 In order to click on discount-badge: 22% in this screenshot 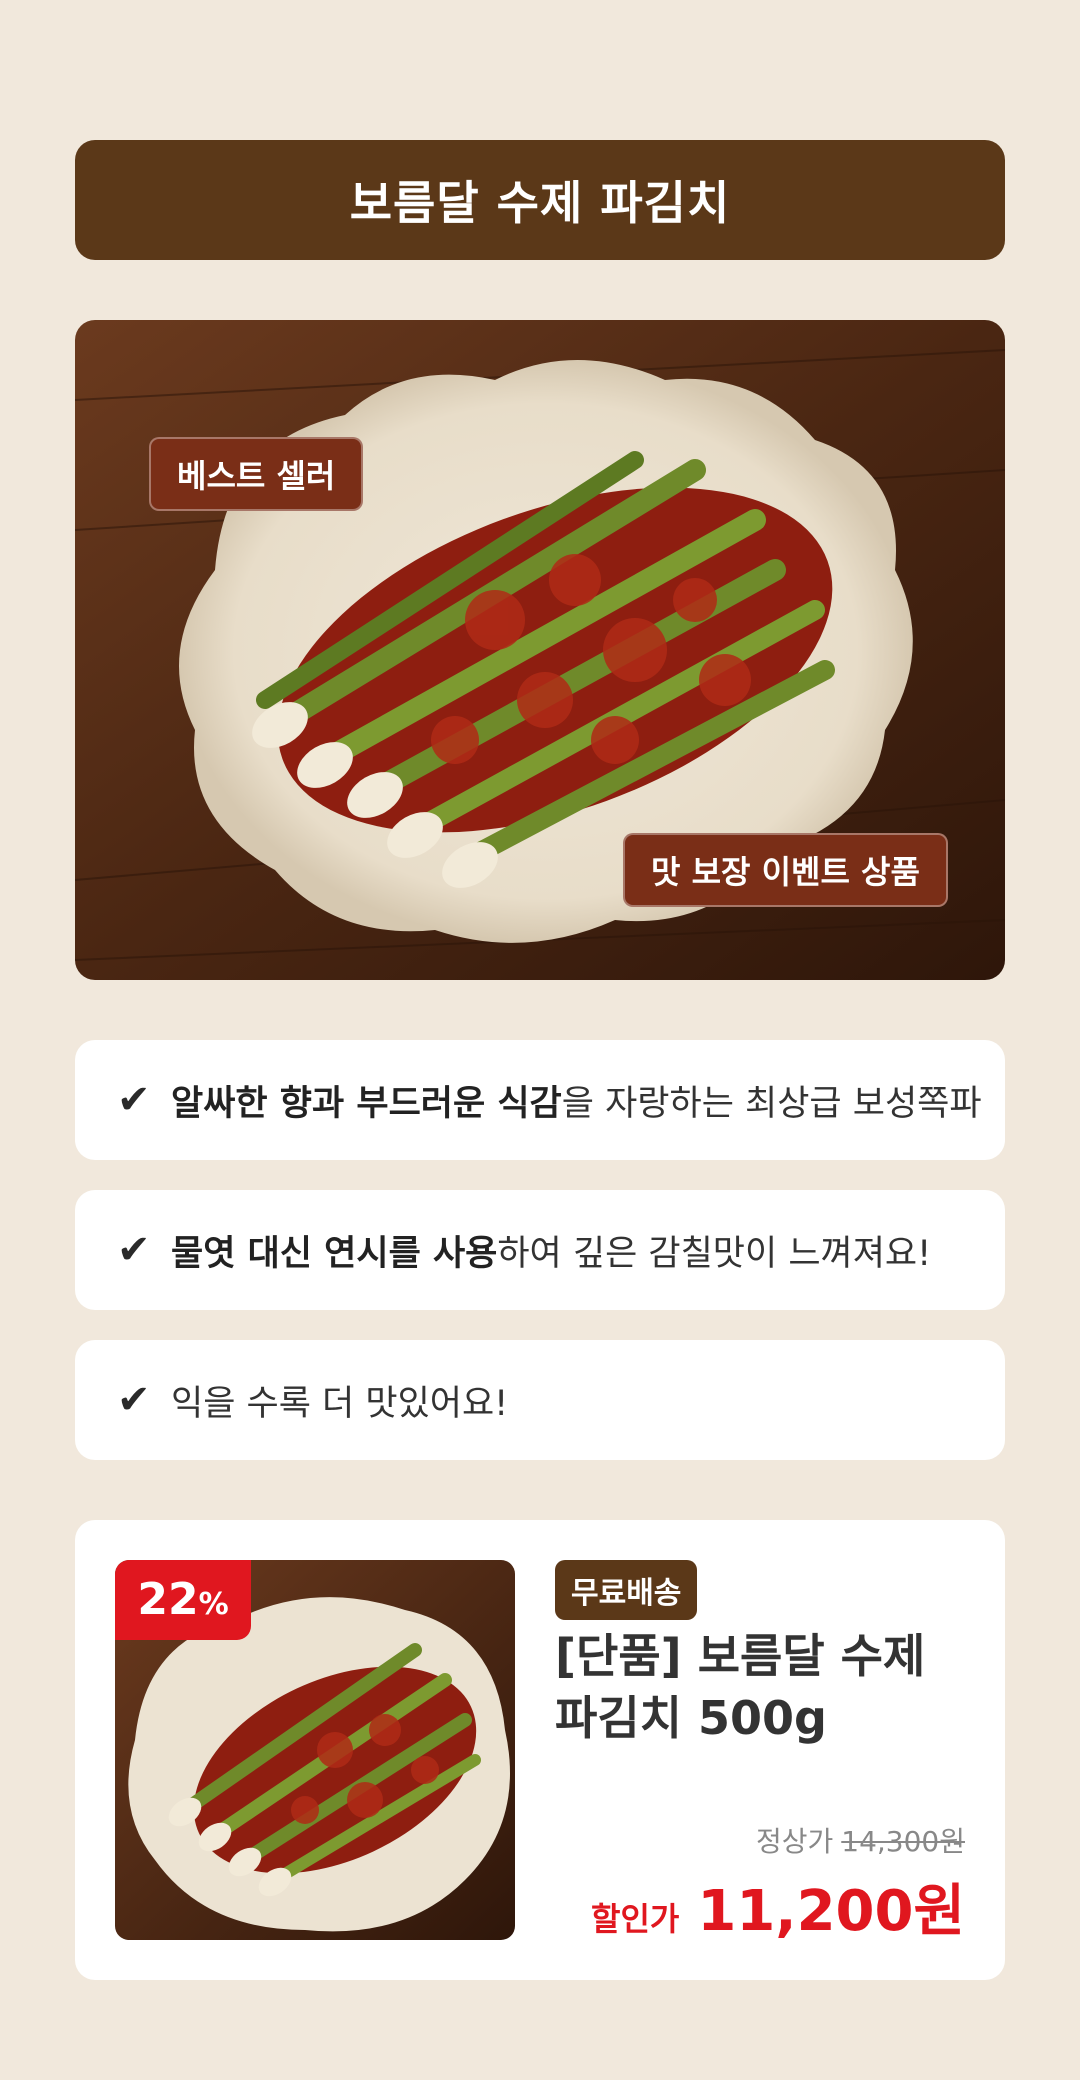, I will do `click(183, 1600)`.